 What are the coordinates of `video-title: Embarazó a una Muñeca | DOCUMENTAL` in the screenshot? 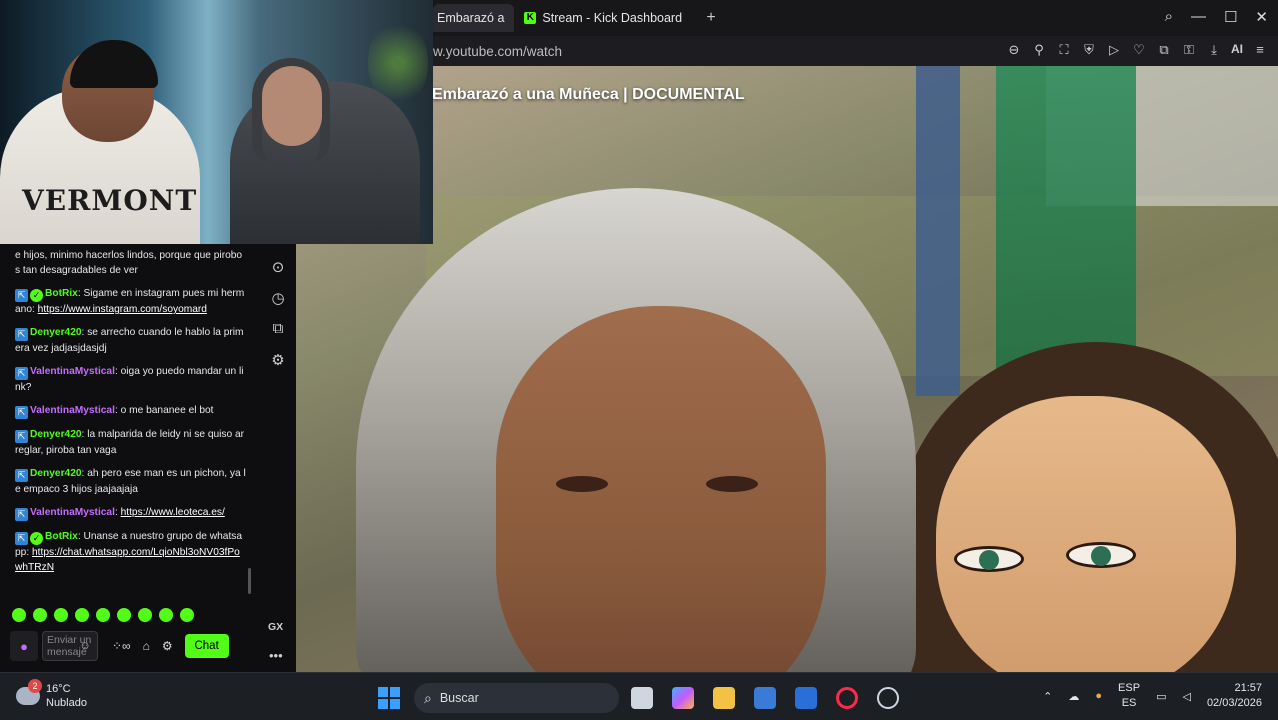 It's located at (588, 94).